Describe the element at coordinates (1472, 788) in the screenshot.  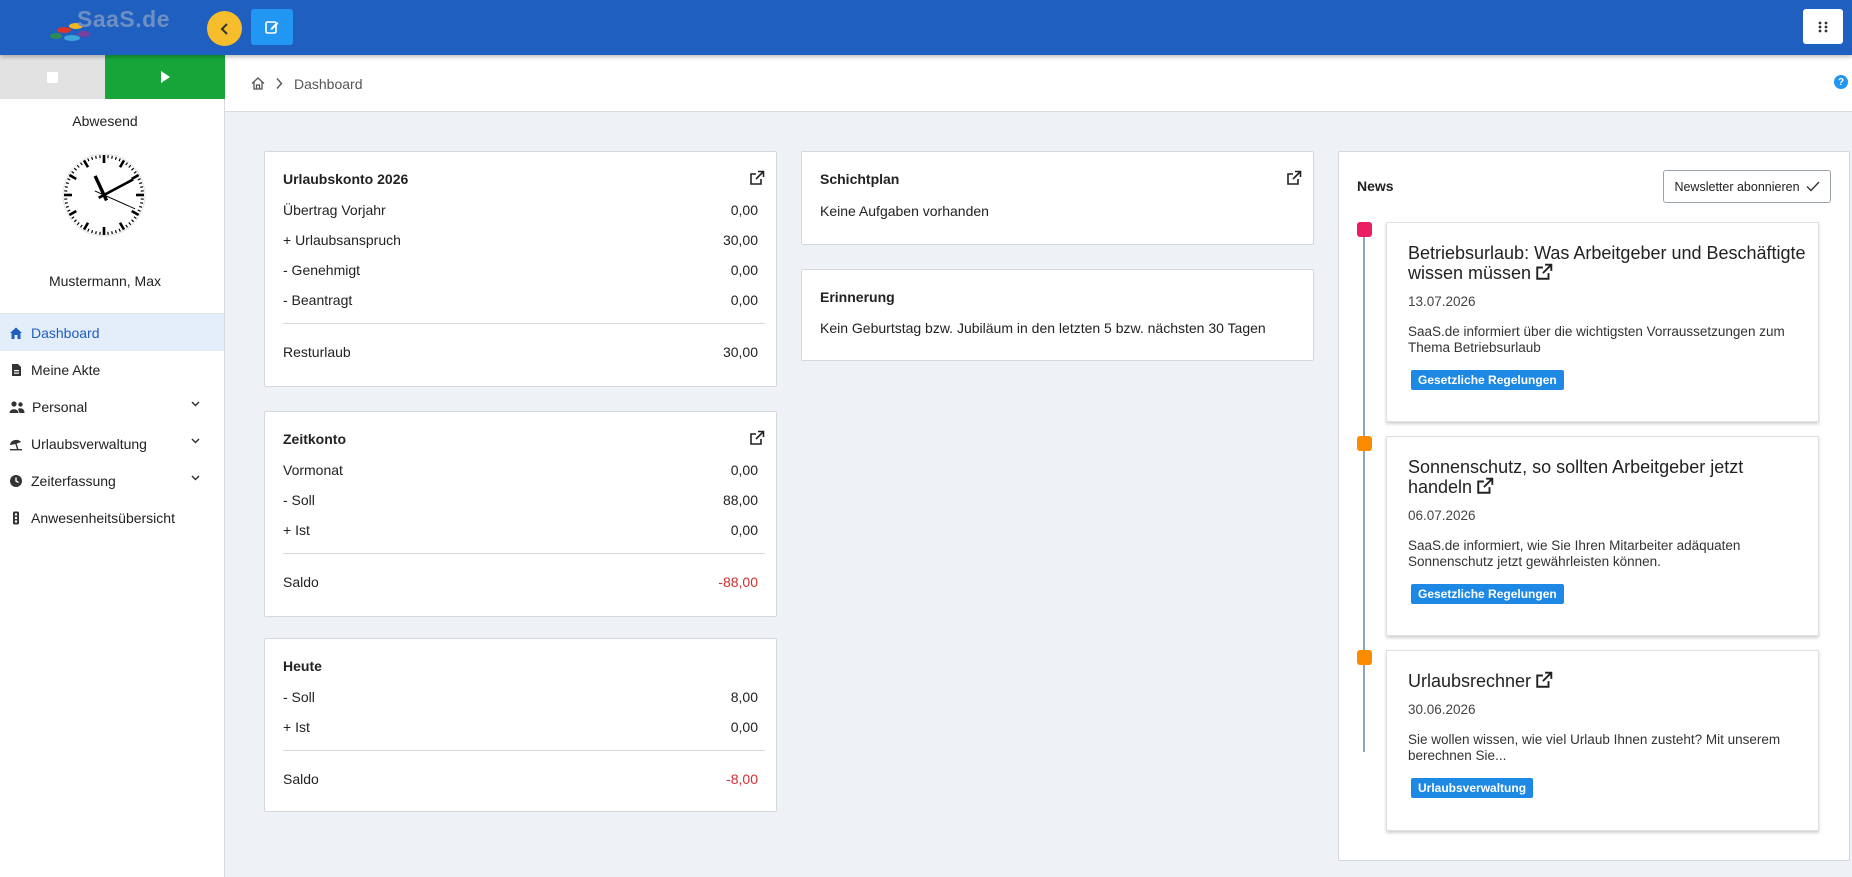
I see `news-tag: Urlaubsverwaltung` at that location.